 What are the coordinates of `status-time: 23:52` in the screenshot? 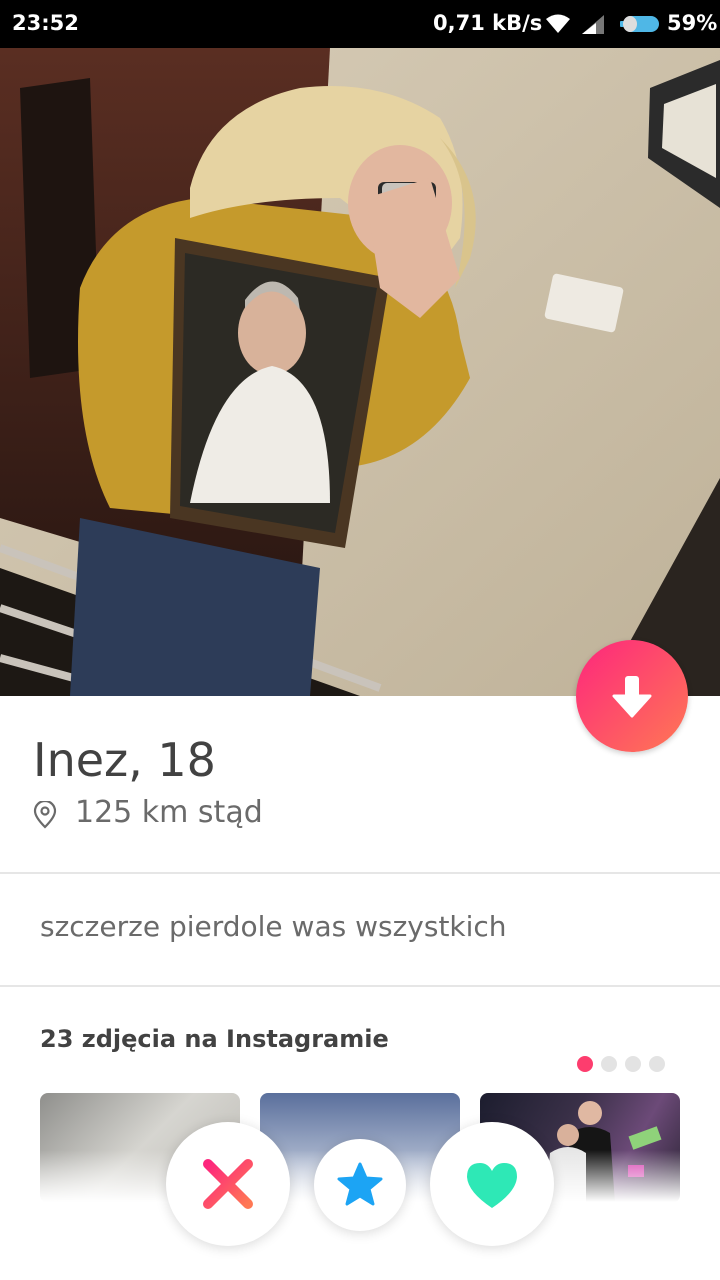 It's located at (45, 23).